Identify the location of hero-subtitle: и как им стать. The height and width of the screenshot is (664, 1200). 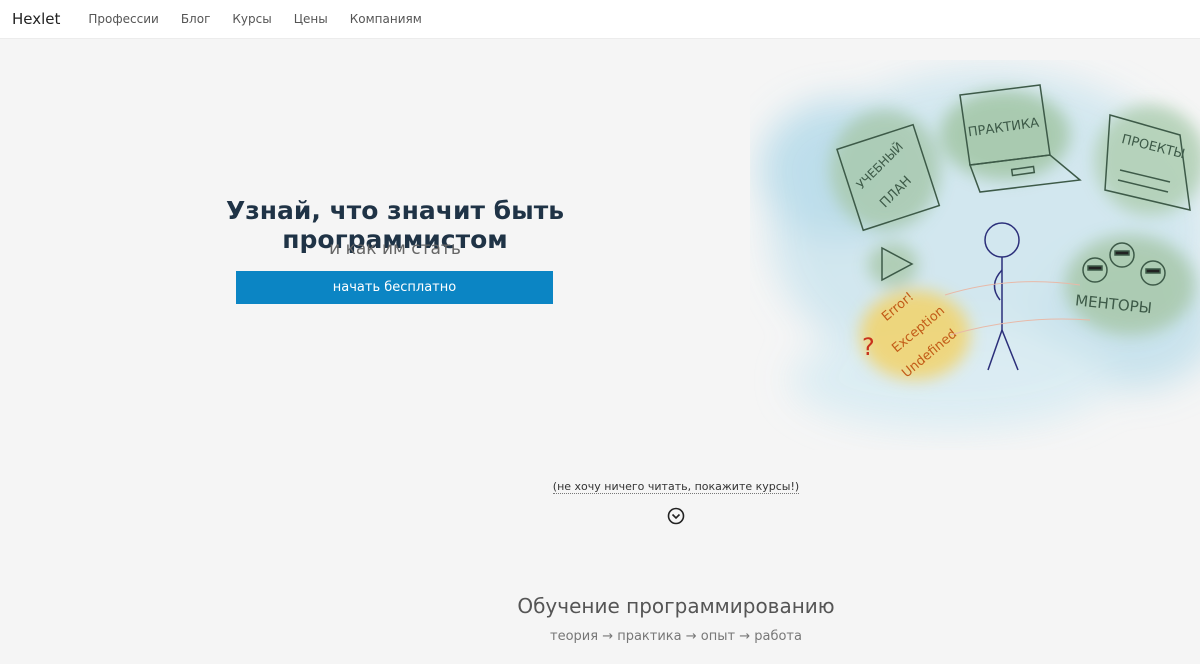
(395, 249).